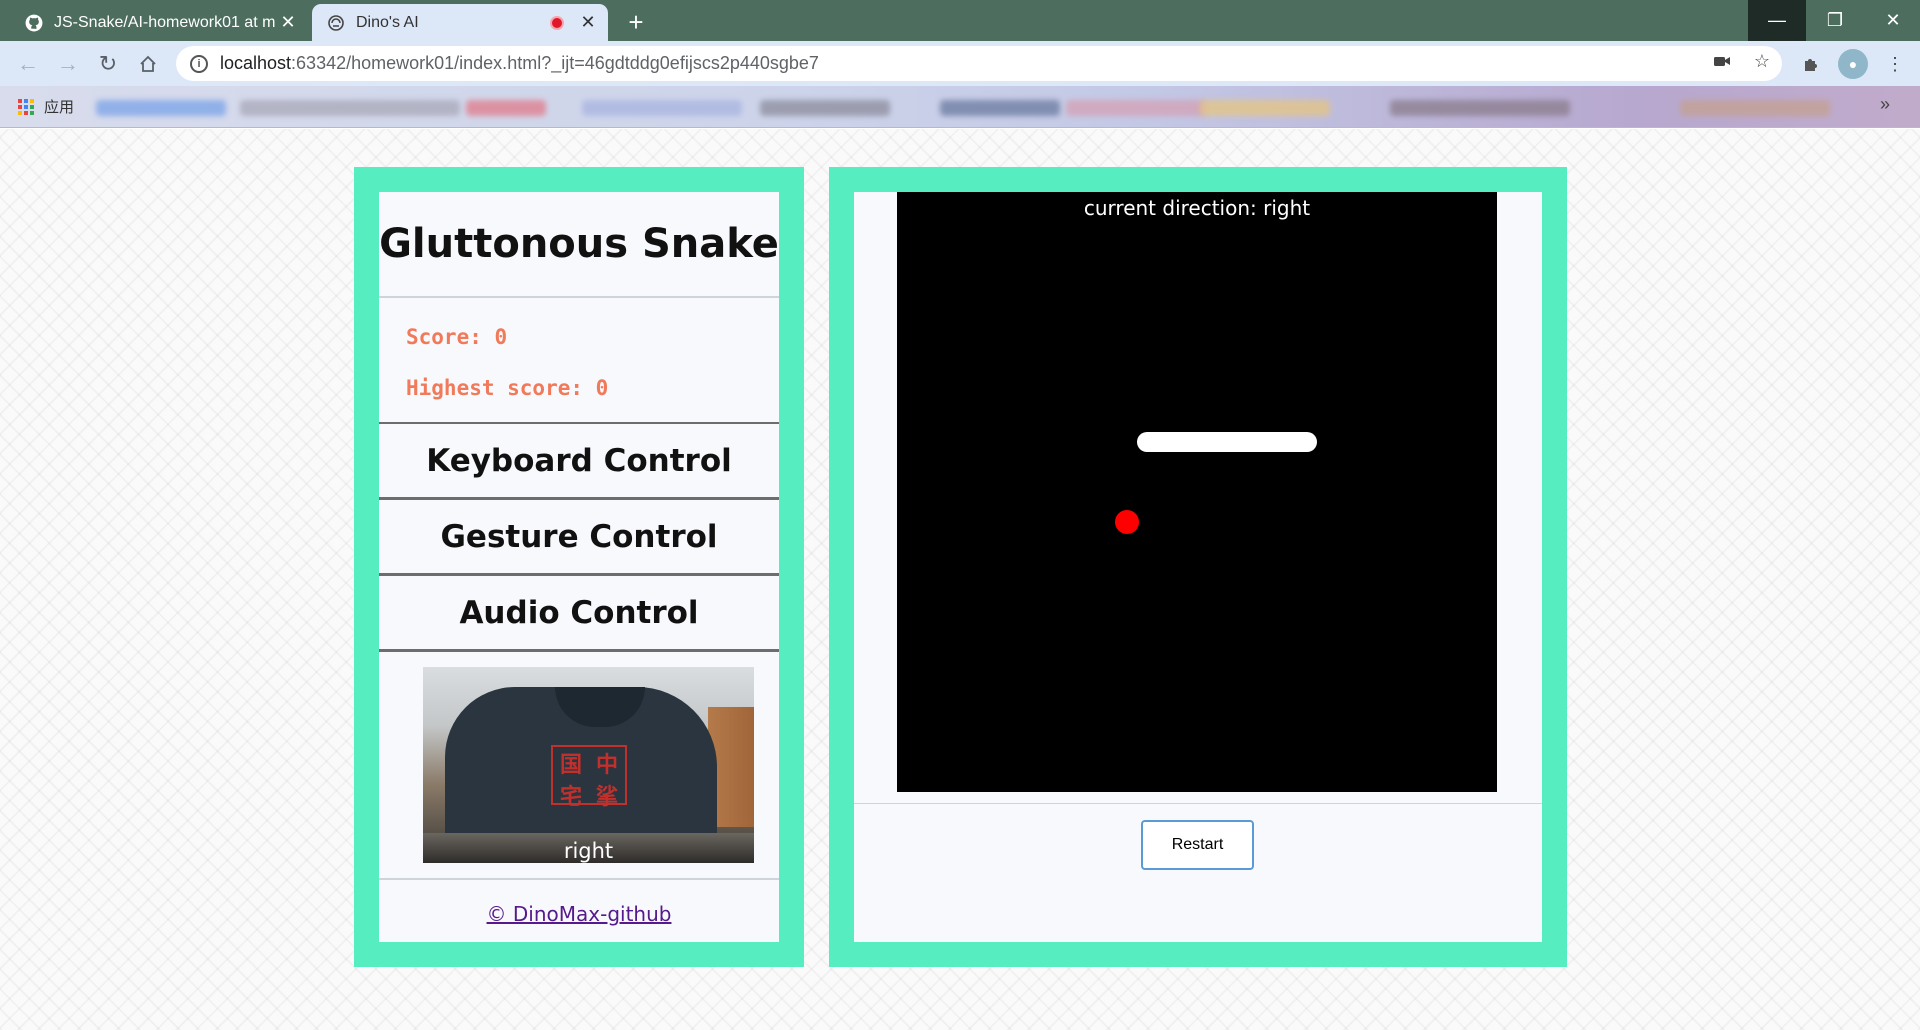 Image resolution: width=1920 pixels, height=1030 pixels. What do you see at coordinates (28, 64) in the screenshot?
I see `back-arrow-icon: ←` at bounding box center [28, 64].